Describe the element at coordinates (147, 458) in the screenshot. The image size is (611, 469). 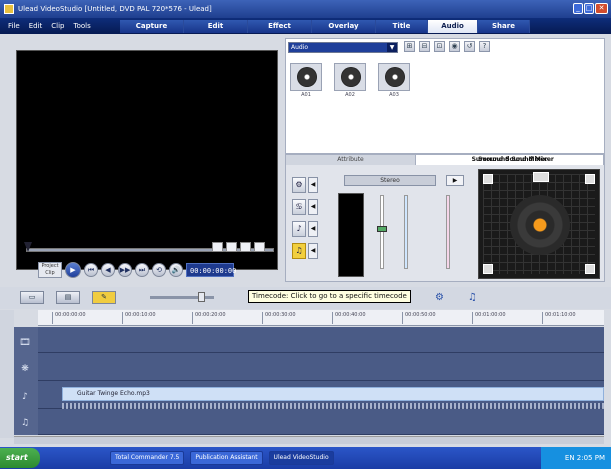
I see `taskbar-item: Total Commander 7.5` at that location.